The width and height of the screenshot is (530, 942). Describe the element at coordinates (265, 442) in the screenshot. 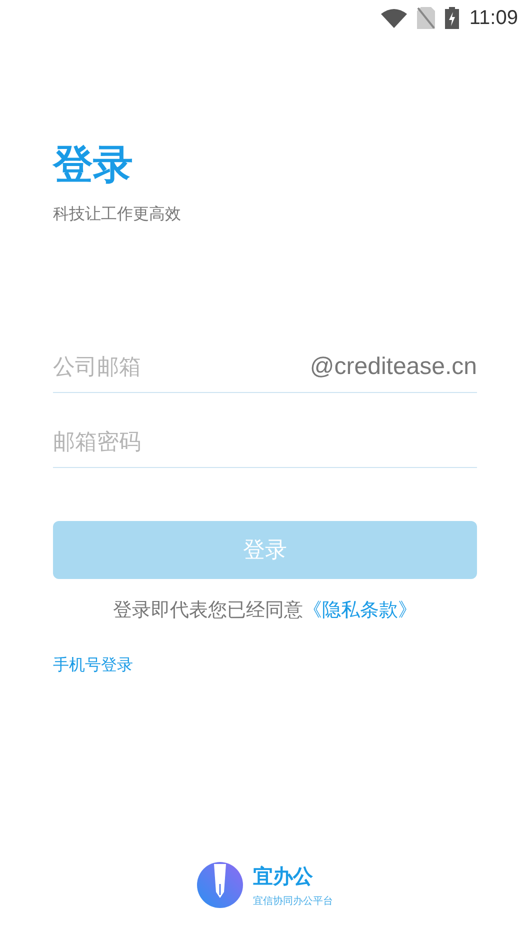

I see `password-field: 邮箱密码` at that location.